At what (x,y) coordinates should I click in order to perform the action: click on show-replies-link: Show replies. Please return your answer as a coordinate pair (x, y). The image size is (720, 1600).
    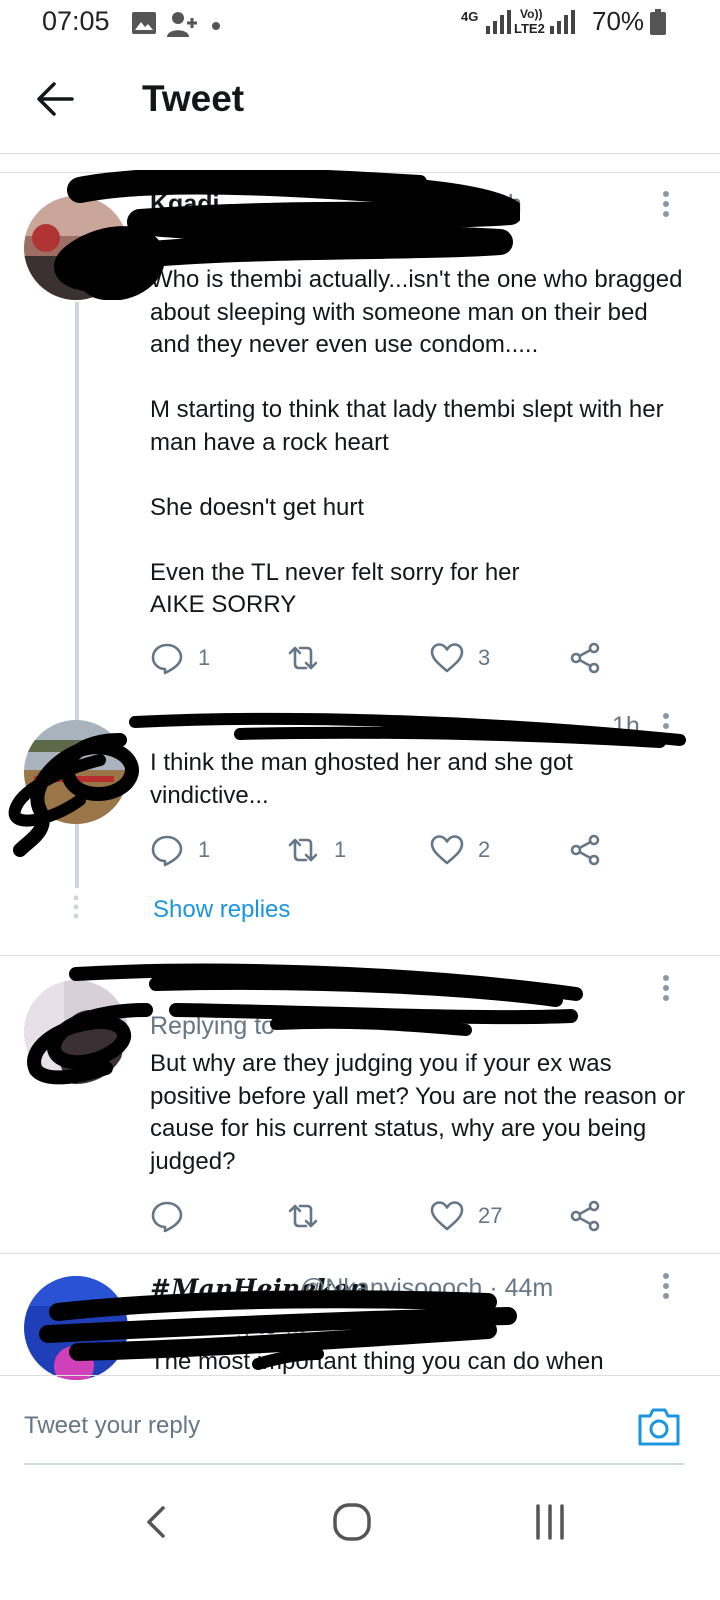
    Looking at the image, I should click on (221, 910).